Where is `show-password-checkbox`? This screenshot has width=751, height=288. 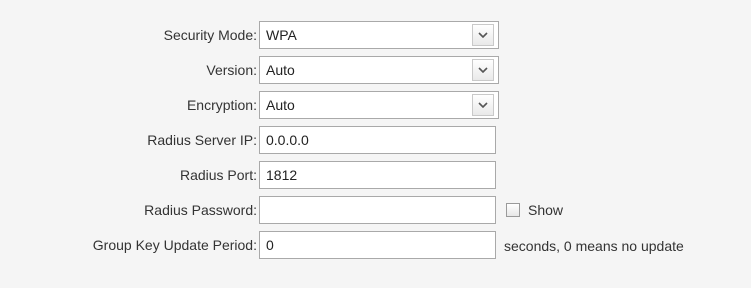 show-password-checkbox is located at coordinates (513, 210).